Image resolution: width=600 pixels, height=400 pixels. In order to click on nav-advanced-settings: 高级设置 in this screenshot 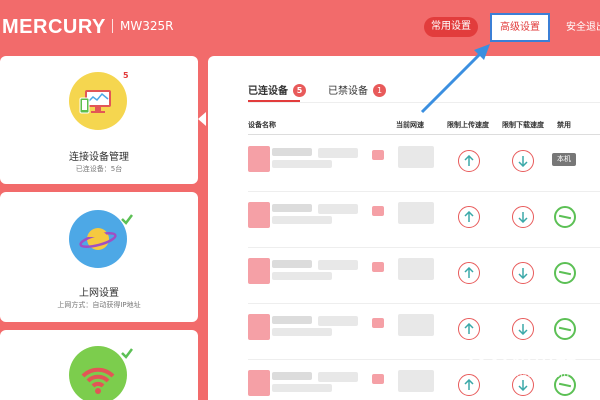, I will do `click(520, 27)`.